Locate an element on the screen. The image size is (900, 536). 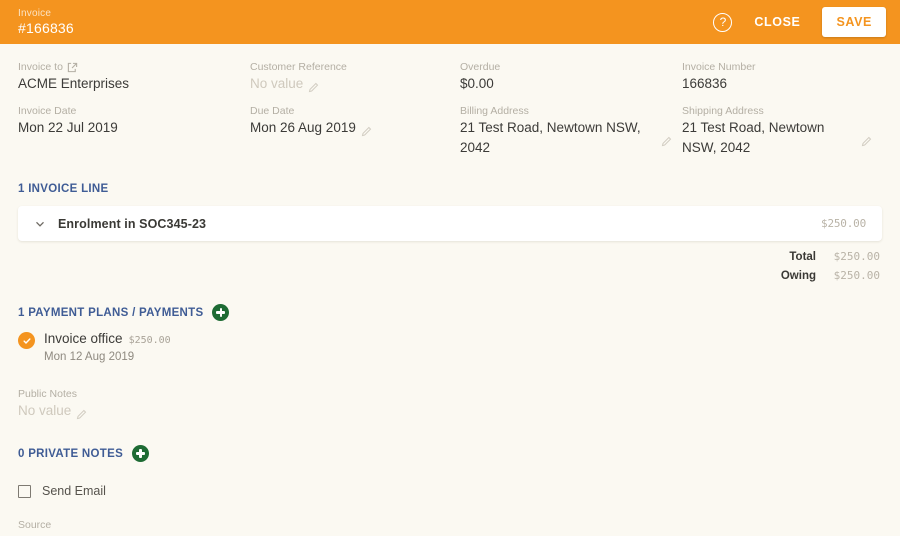
field-label: Invoice Date is located at coordinates (129, 111).